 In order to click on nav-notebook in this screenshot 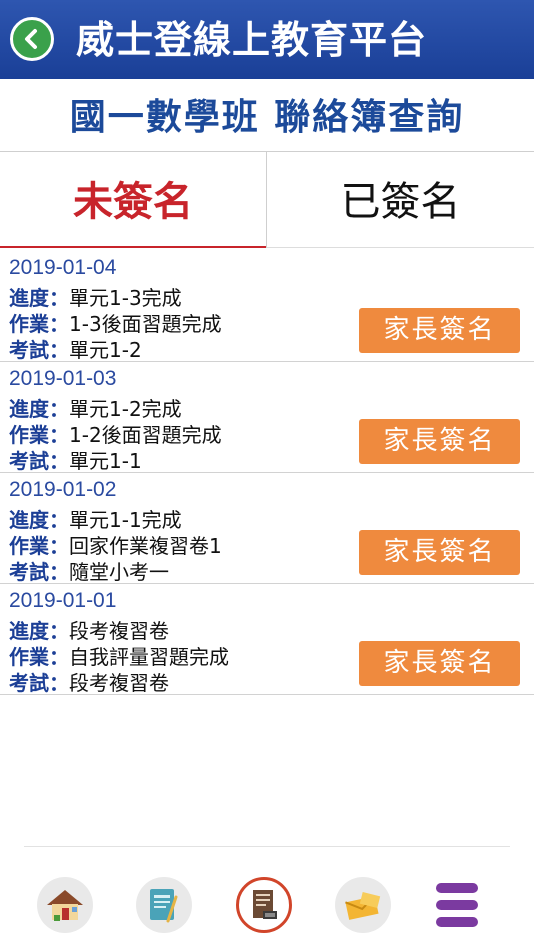, I will do `click(164, 905)`.